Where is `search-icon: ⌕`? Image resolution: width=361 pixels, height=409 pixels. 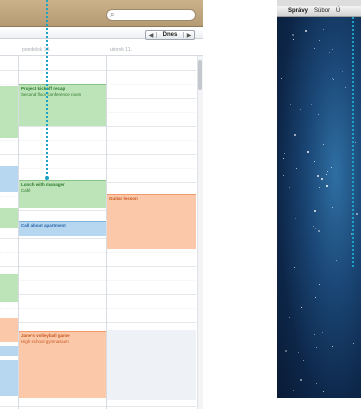 search-icon: ⌕ is located at coordinates (112, 14).